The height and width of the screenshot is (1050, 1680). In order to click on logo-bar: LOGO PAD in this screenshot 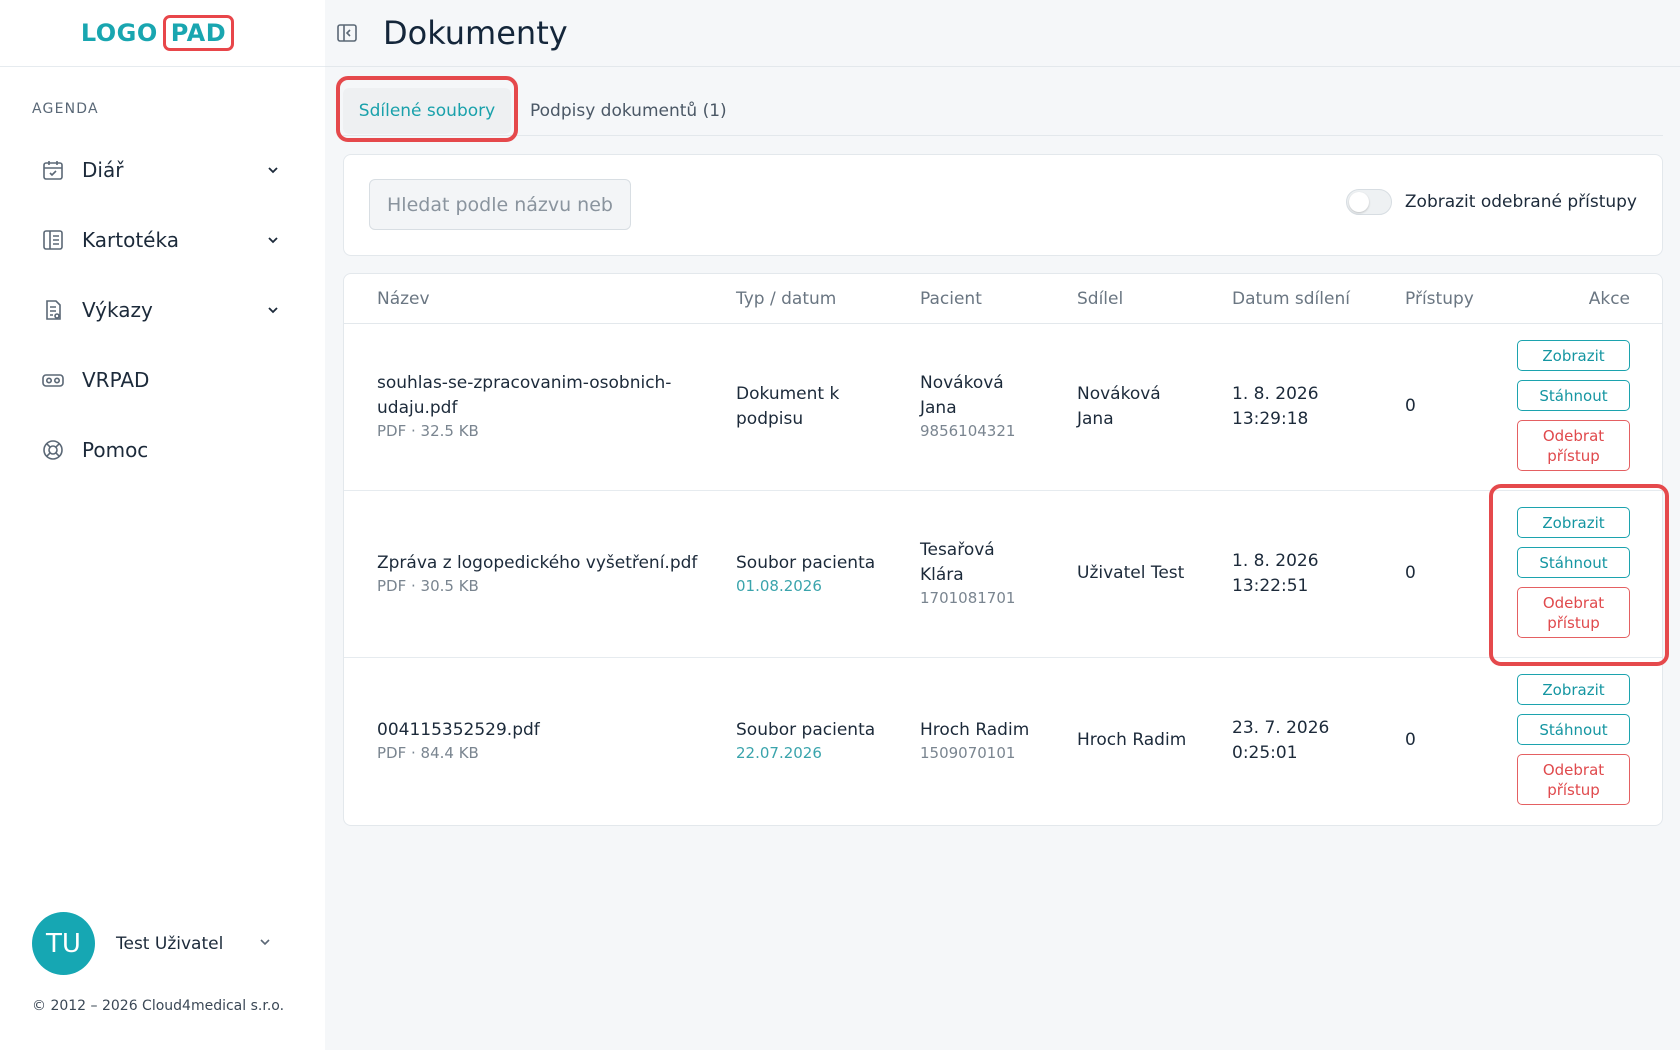, I will do `click(162, 33)`.